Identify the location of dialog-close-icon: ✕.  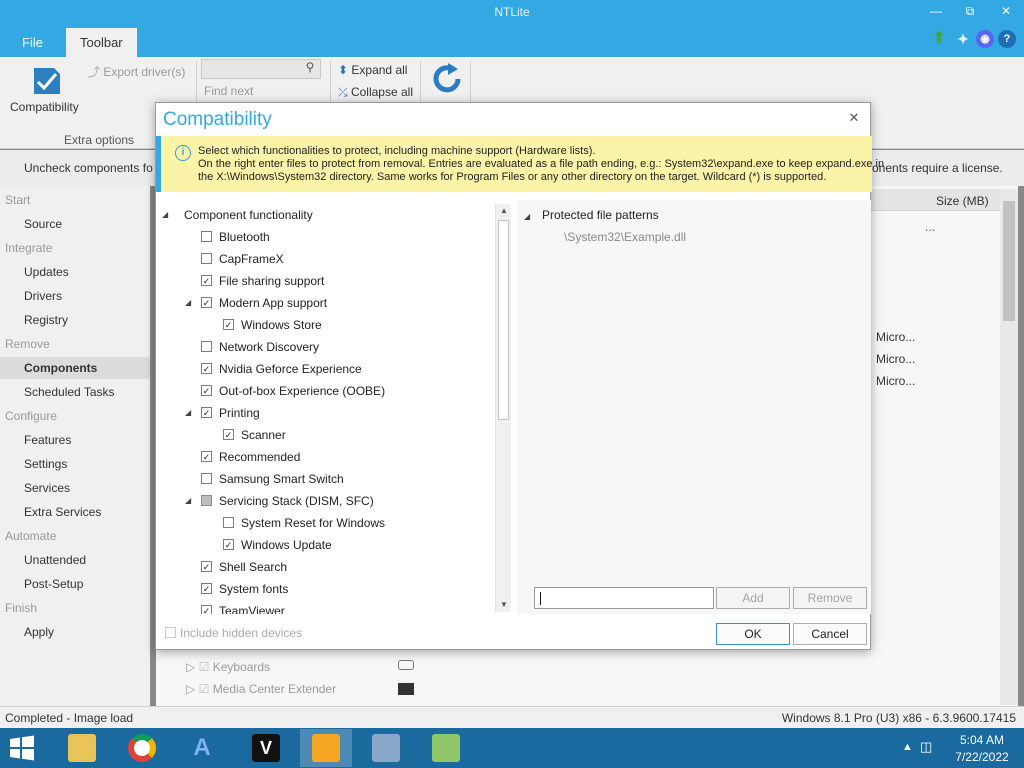
(854, 118).